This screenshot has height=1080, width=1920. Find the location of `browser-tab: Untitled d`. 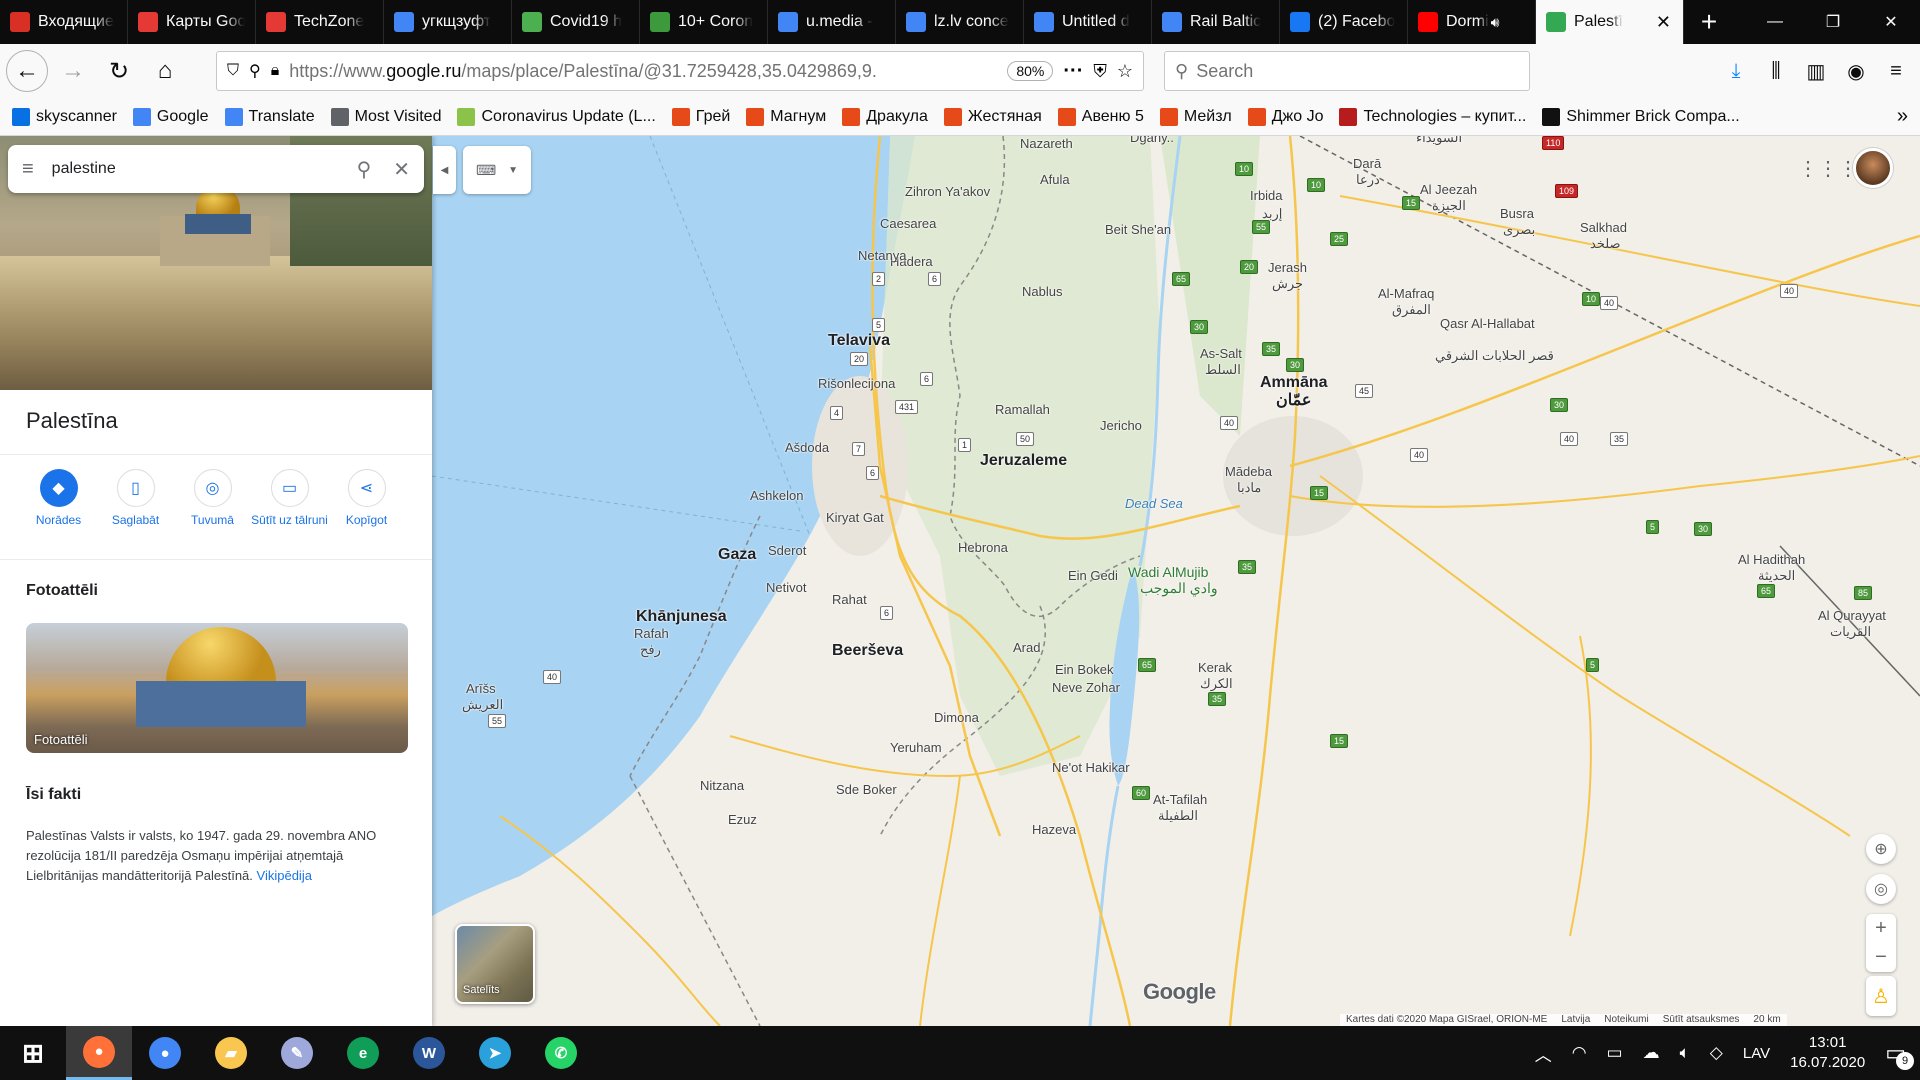

browser-tab: Untitled d is located at coordinates (1088, 22).